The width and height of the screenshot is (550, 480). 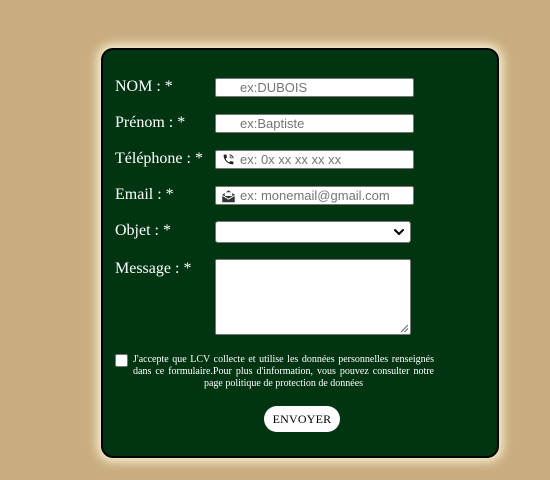 I want to click on objet-label: Objet : *, so click(x=143, y=231).